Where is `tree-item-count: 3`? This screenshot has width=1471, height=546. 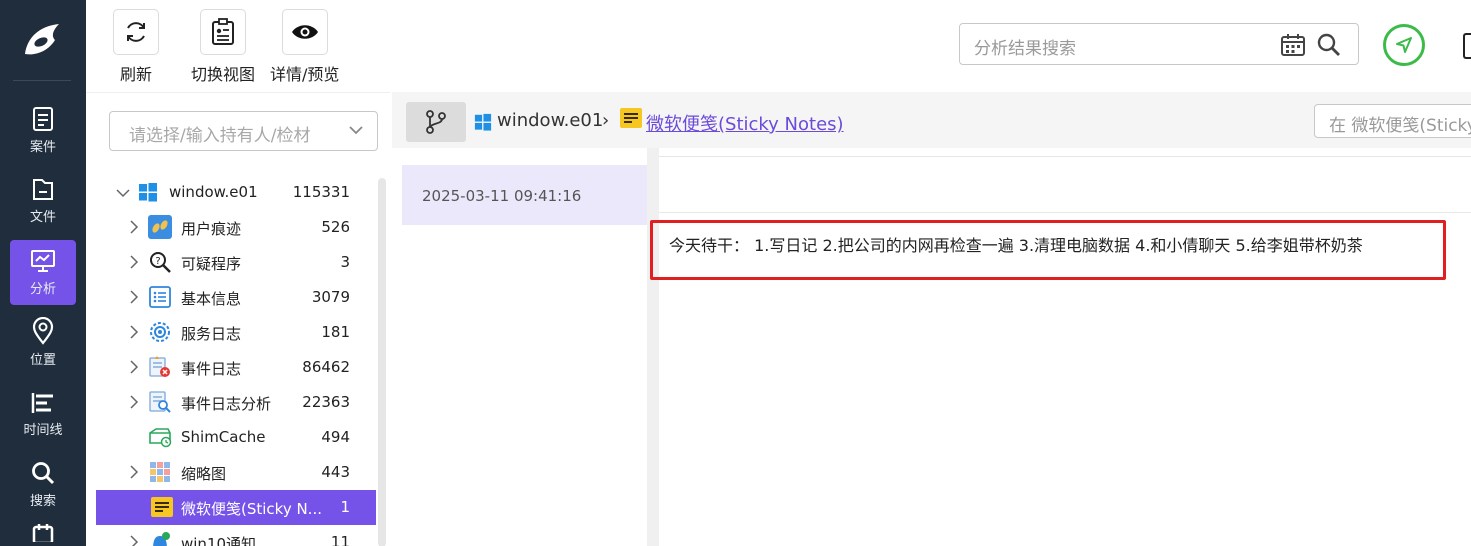 tree-item-count: 3 is located at coordinates (345, 262).